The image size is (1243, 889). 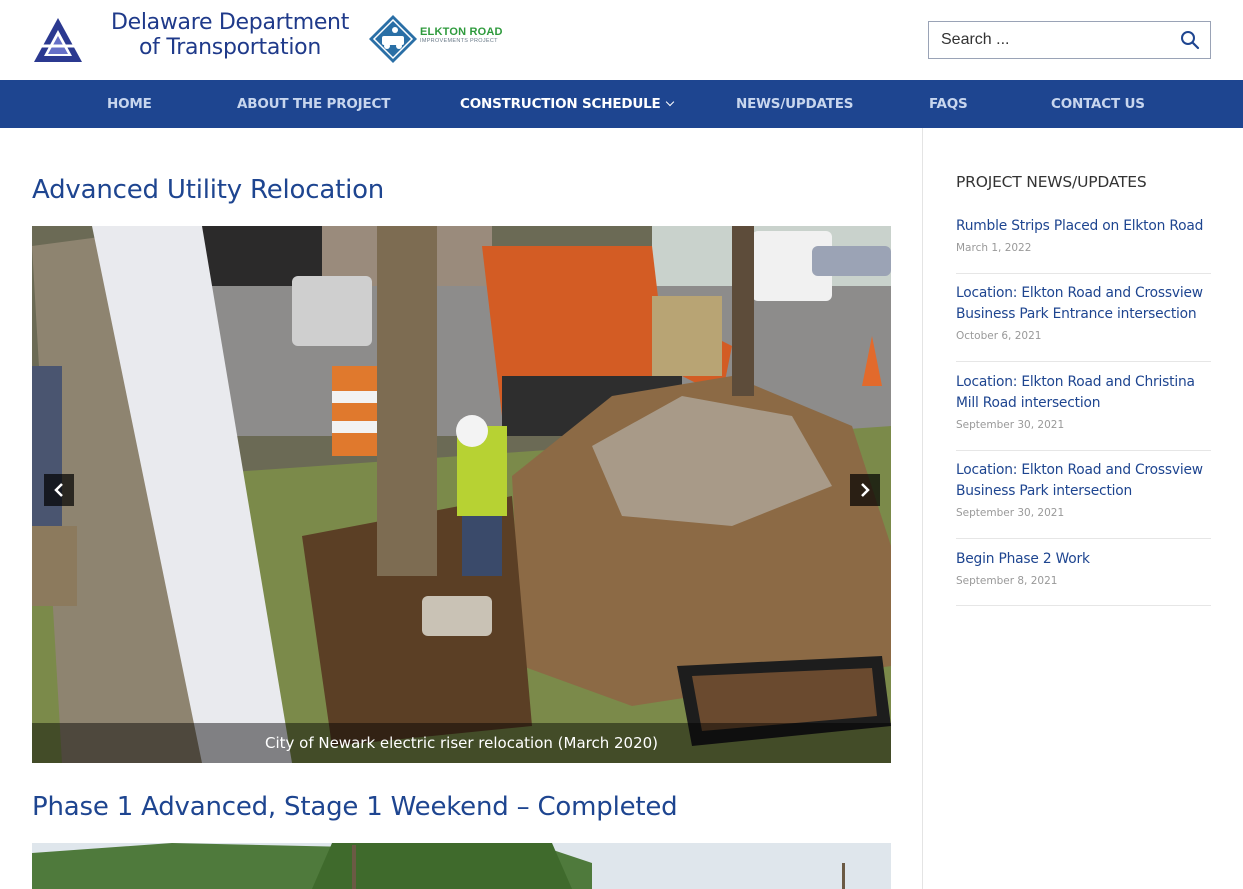 What do you see at coordinates (230, 22) in the screenshot?
I see `org-name-line1: Delaware Department` at bounding box center [230, 22].